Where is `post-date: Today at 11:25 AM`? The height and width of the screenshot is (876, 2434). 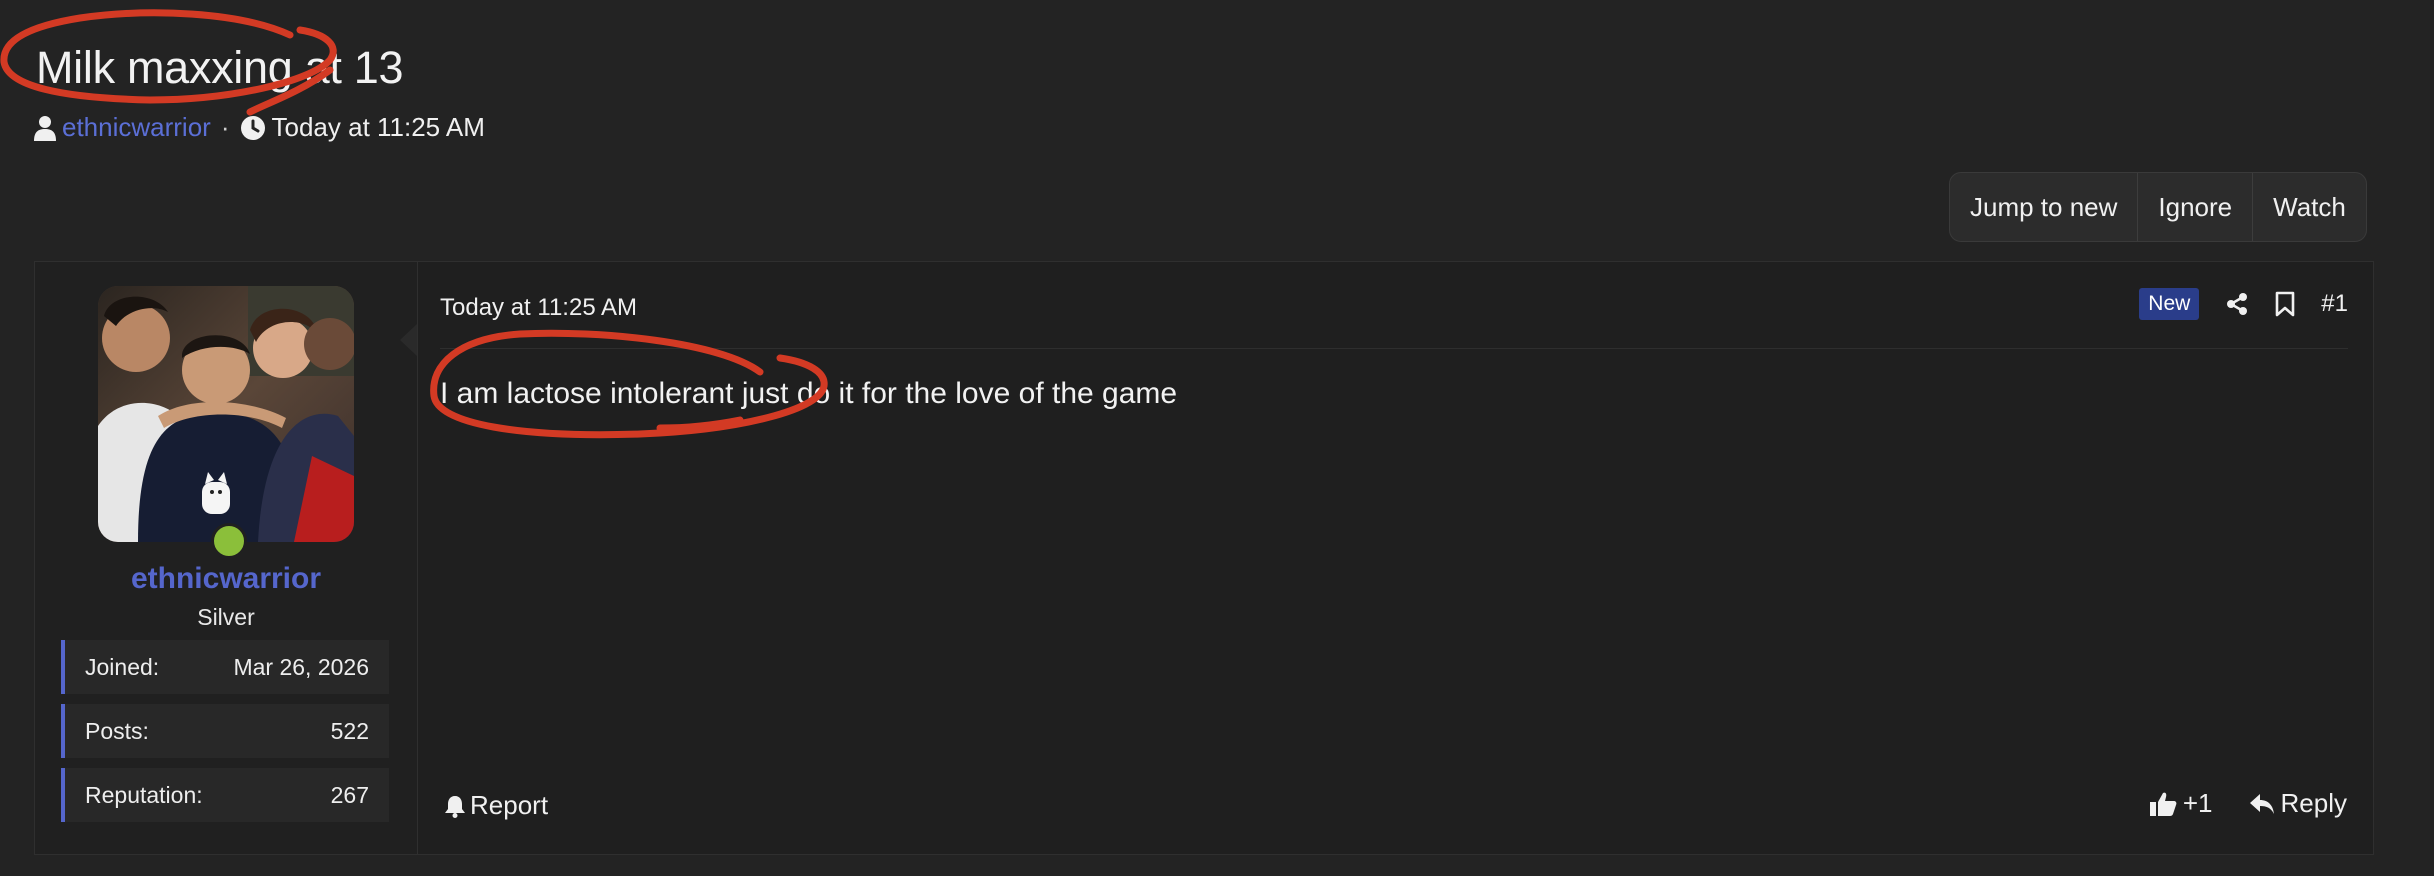
post-date: Today at 11:25 AM is located at coordinates (538, 308).